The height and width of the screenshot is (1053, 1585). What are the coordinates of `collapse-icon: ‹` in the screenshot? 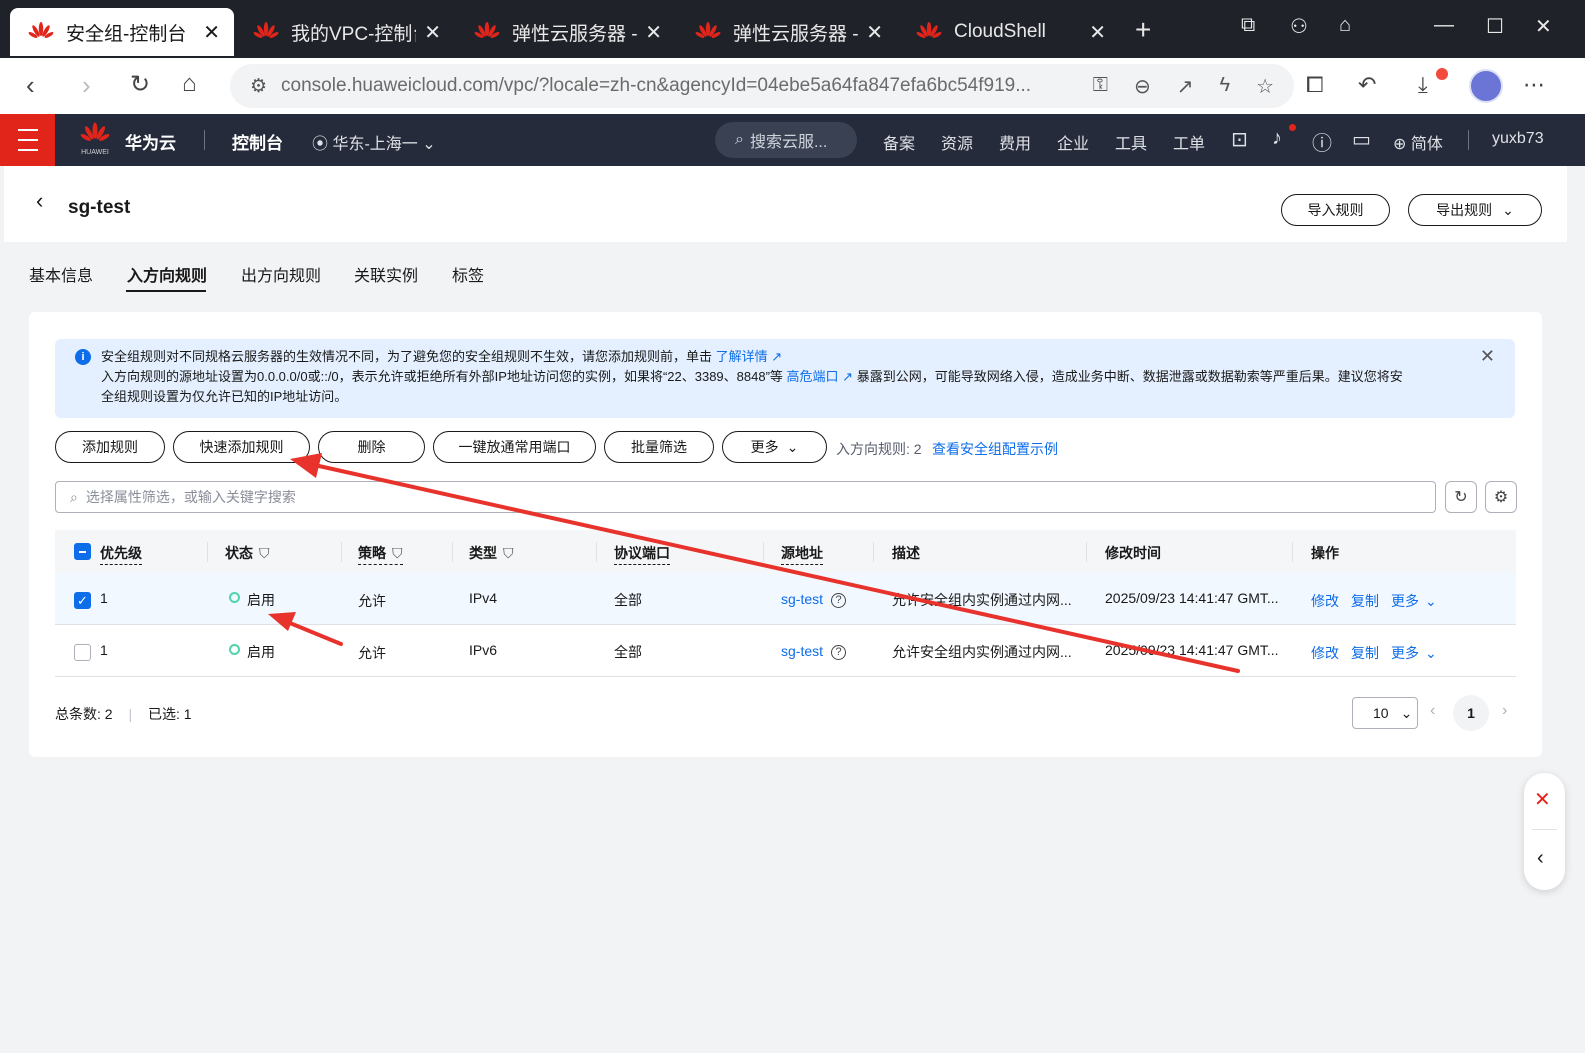 It's located at (1540, 858).